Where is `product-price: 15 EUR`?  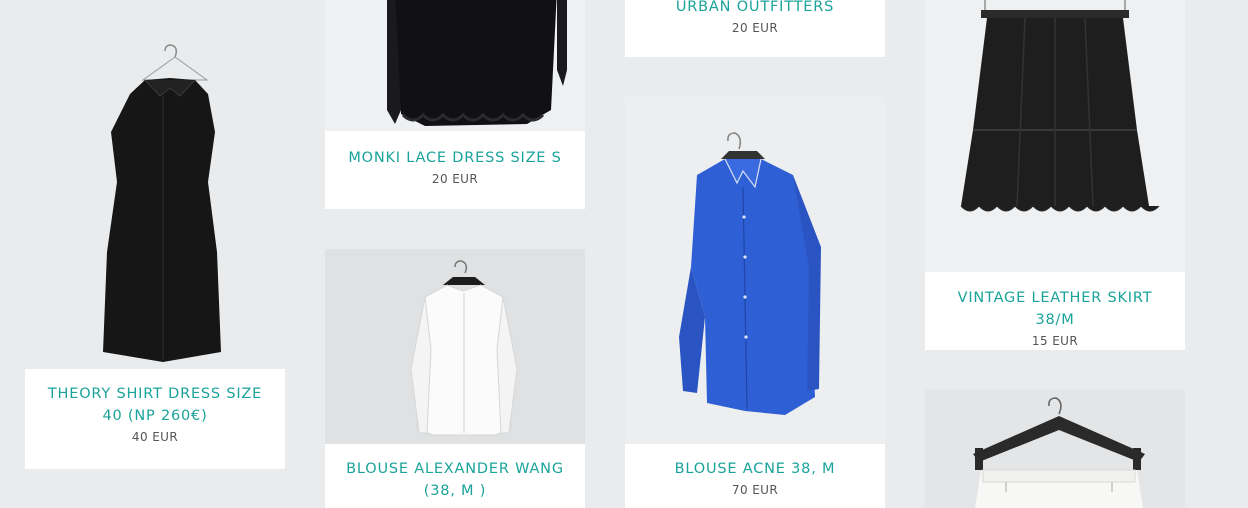
product-price: 15 EUR is located at coordinates (1055, 341).